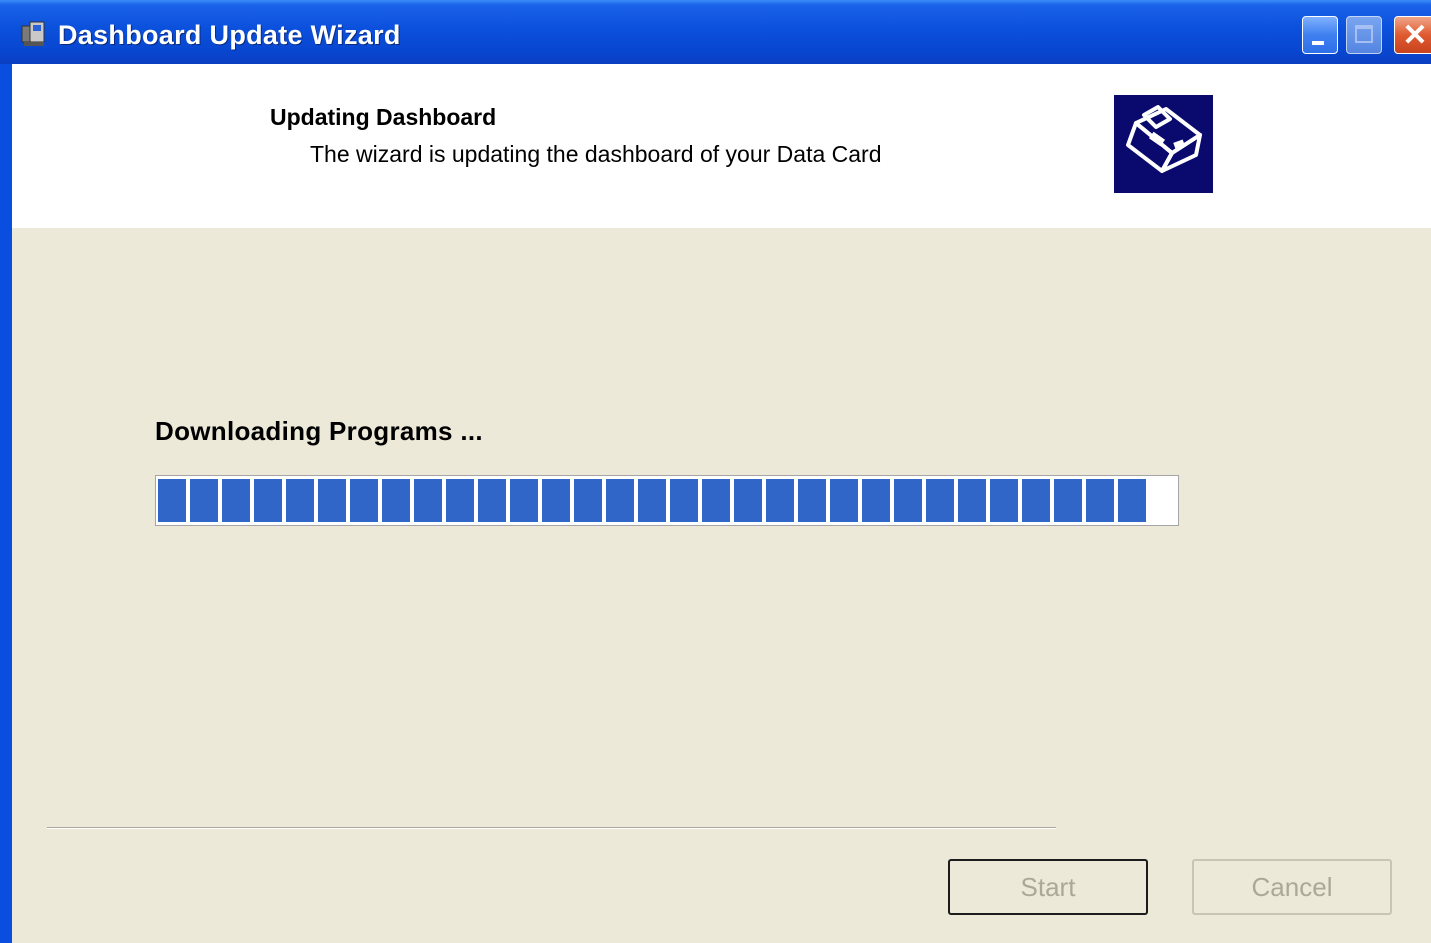 The width and height of the screenshot is (1431, 943). I want to click on close-icon: ✕, so click(1415, 35).